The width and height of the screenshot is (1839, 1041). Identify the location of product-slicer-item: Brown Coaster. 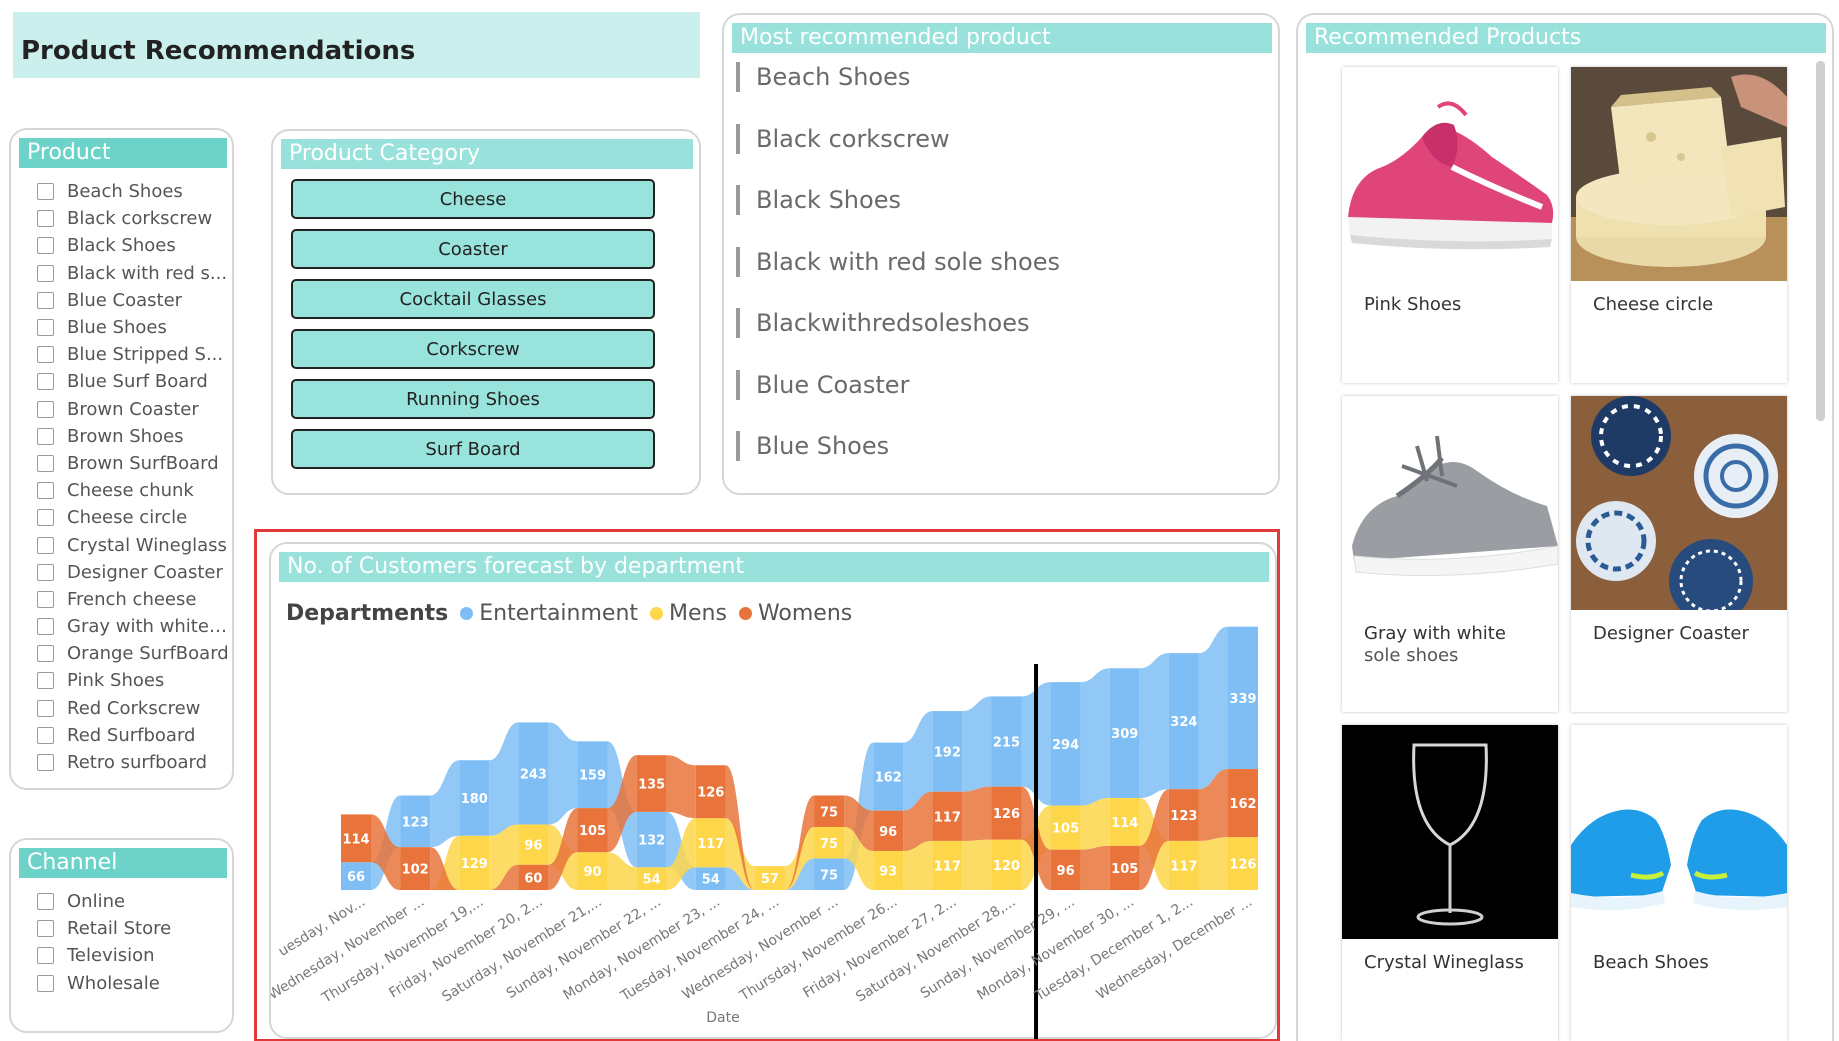
(133, 409).